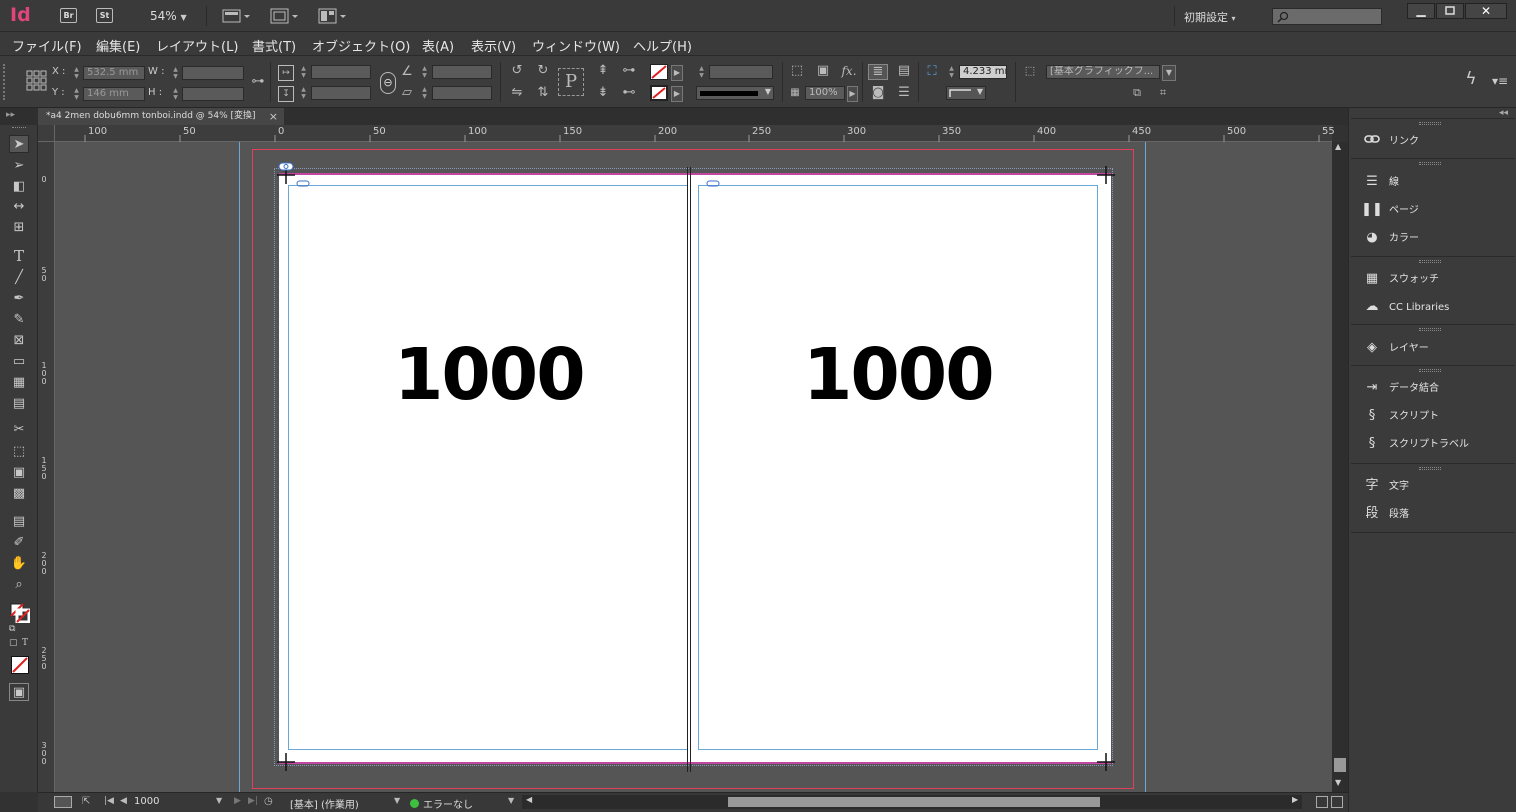 The width and height of the screenshot is (1516, 812). What do you see at coordinates (1169, 73) in the screenshot?
I see `object-style-dropdown-icon: ▼` at bounding box center [1169, 73].